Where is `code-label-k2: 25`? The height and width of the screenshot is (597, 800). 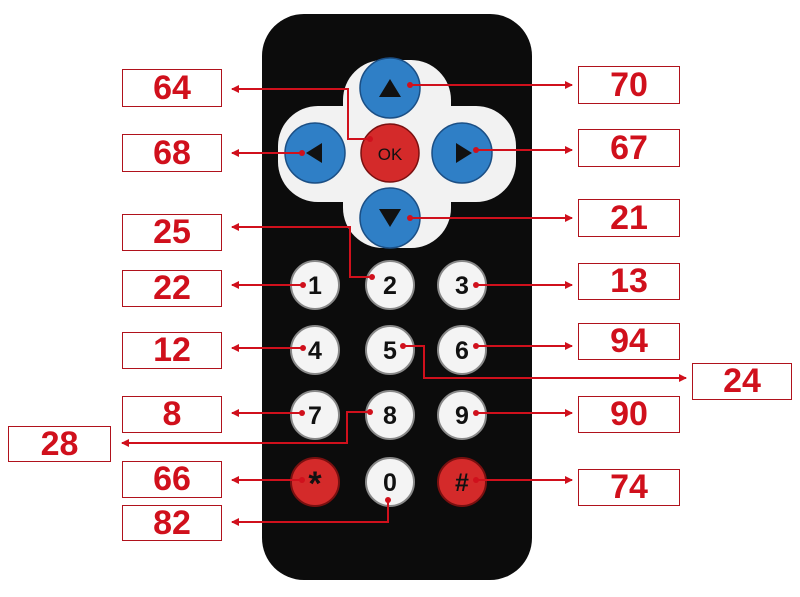 code-label-k2: 25 is located at coordinates (172, 232).